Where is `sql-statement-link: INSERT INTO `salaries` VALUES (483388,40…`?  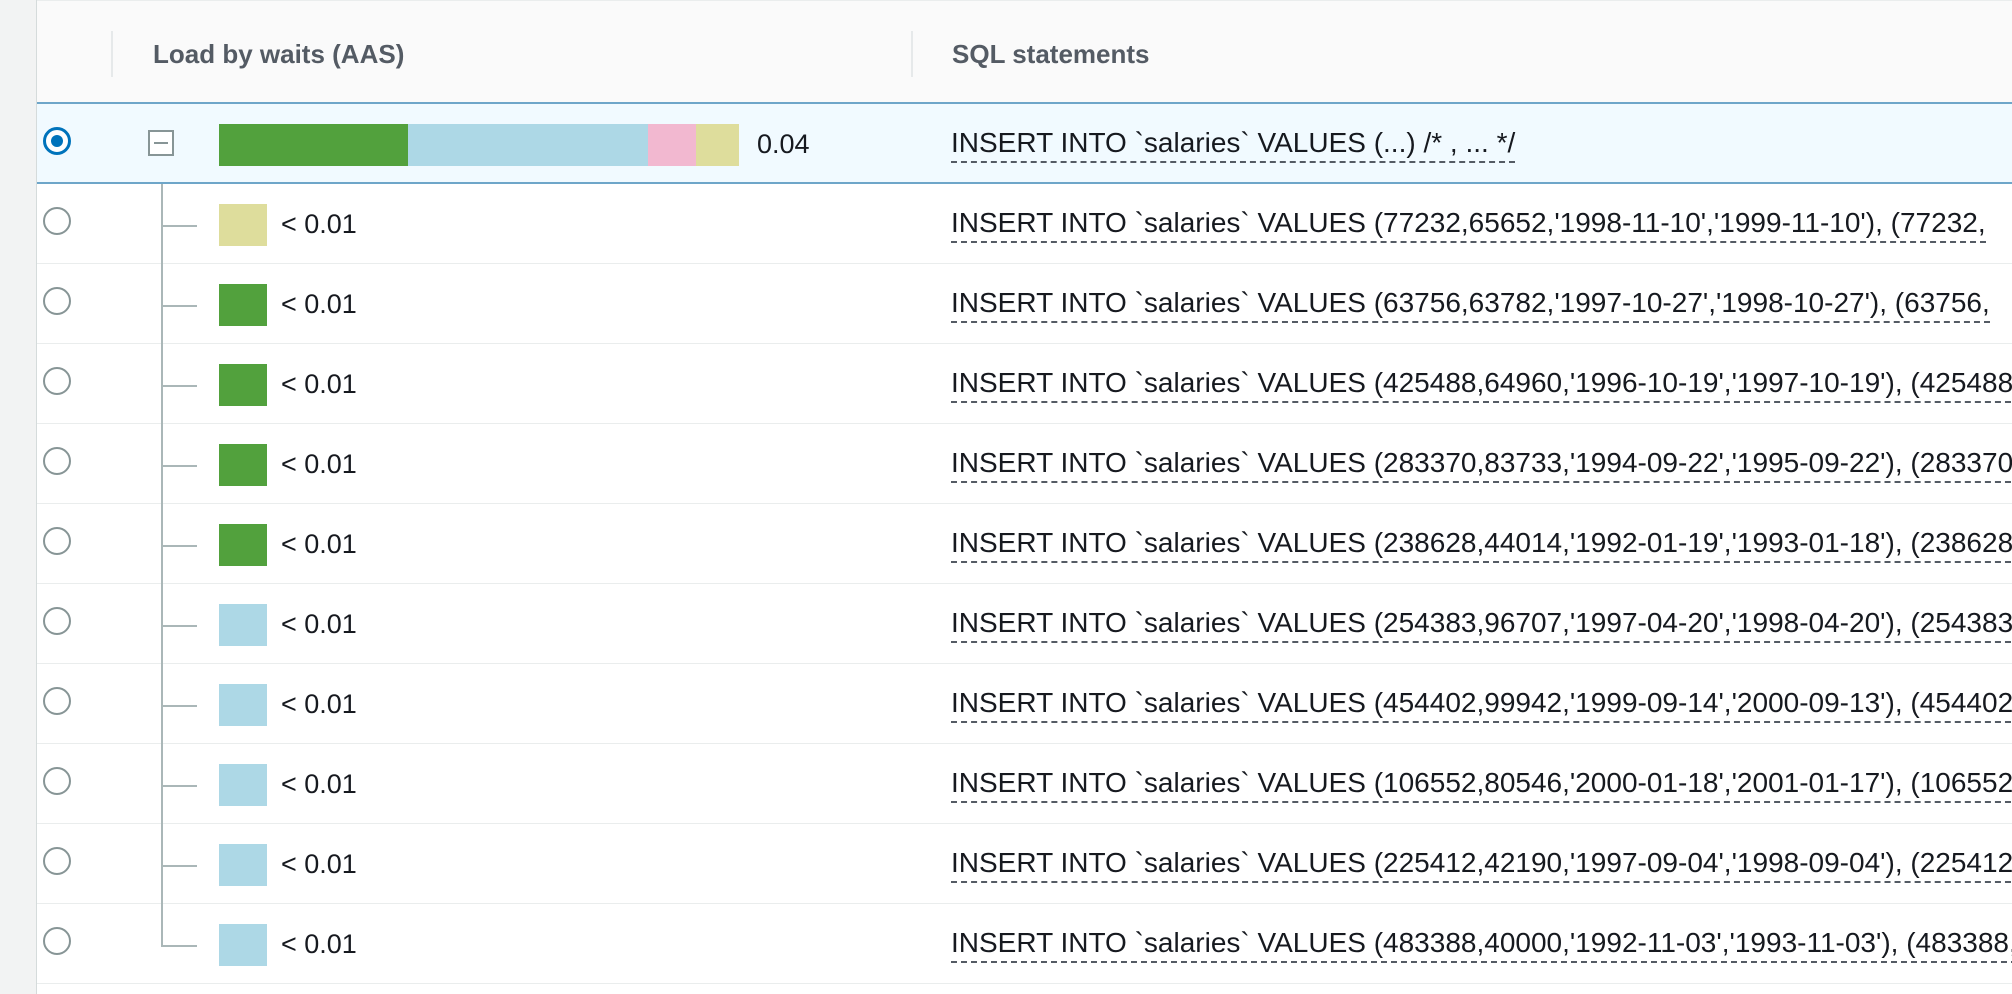
sql-statement-link: INSERT INTO `salaries` VALUES (483388,40… is located at coordinates (1481, 944).